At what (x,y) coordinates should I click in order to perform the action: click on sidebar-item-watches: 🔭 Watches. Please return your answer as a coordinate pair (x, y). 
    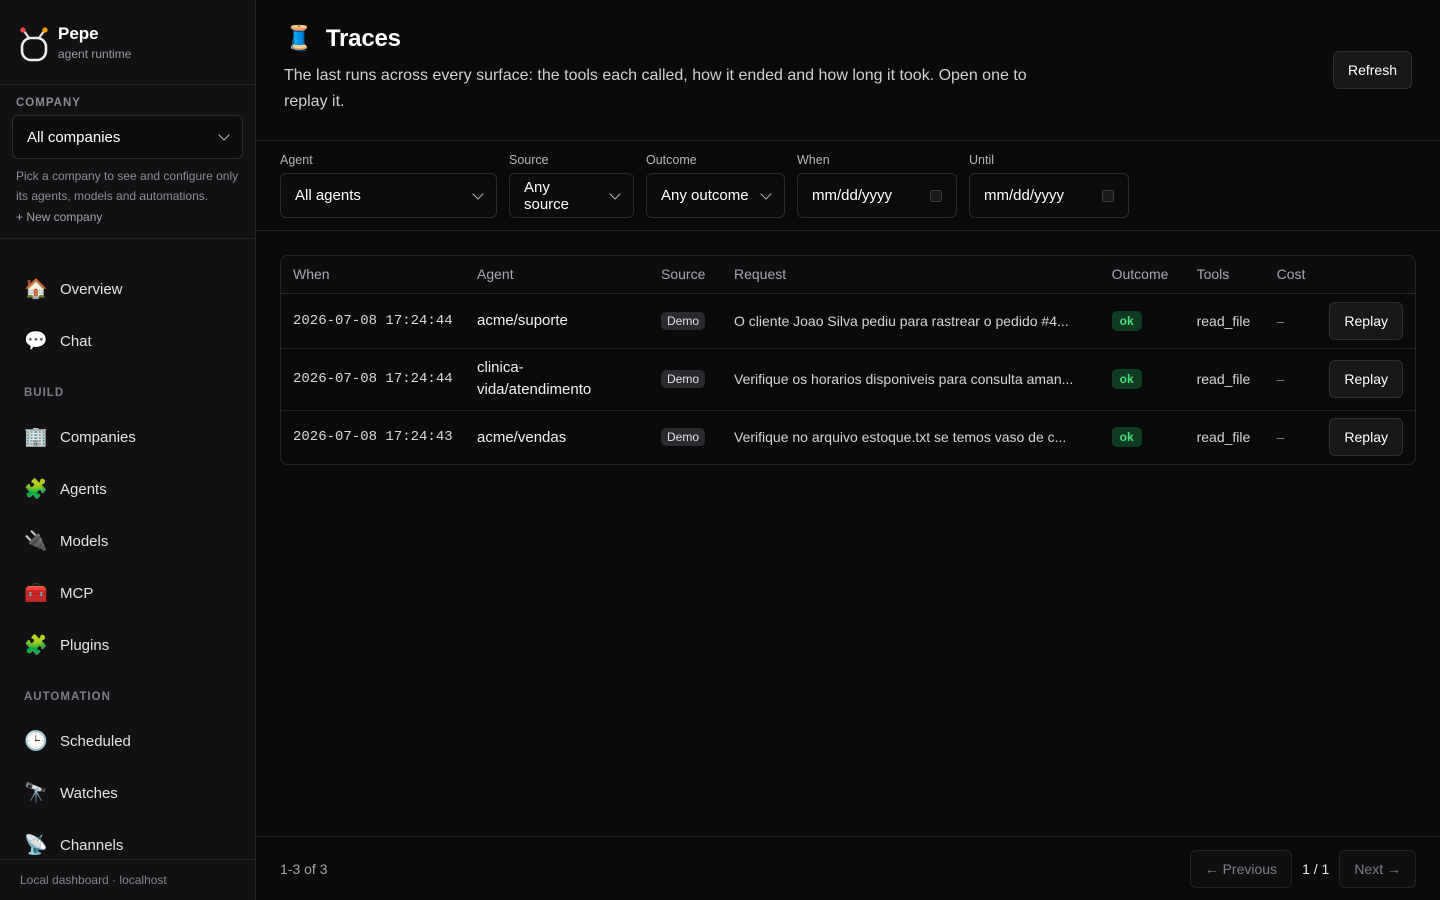
    Looking at the image, I should click on (127, 793).